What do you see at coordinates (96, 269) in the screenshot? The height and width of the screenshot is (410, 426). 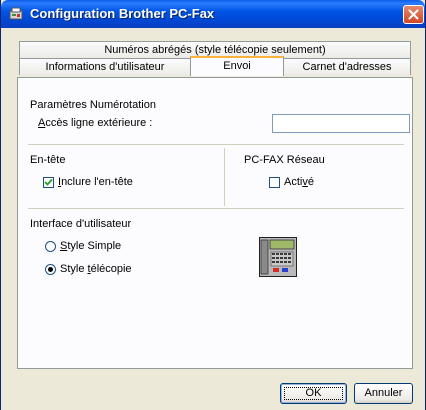 I see `fax-style-label: Style télécopie` at bounding box center [96, 269].